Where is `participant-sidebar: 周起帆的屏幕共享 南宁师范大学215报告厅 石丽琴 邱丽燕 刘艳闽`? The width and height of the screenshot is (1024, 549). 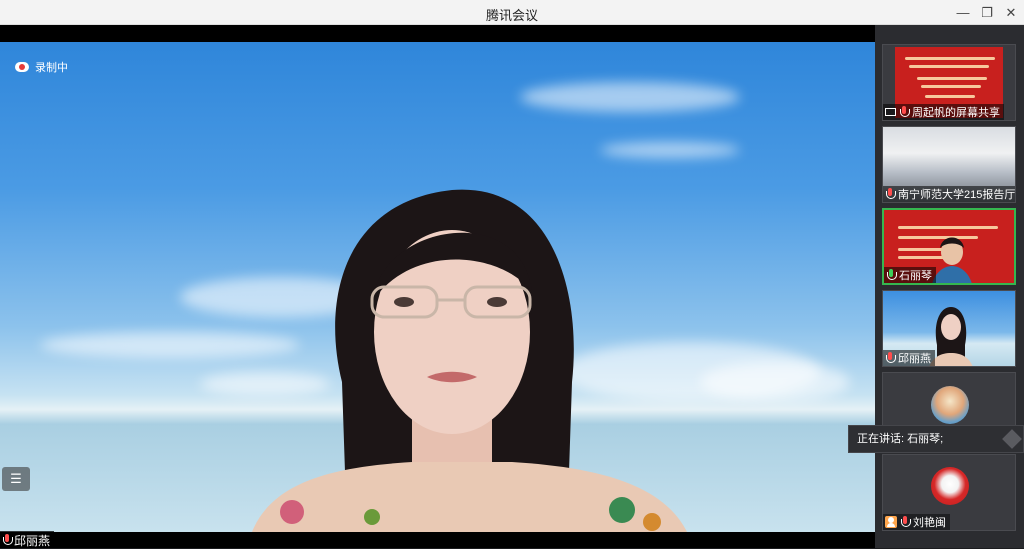
participant-sidebar: 周起帆的屏幕共享 南宁师范大学215报告厅 石丽琴 邱丽燕 刘艳闽 is located at coordinates (949, 286).